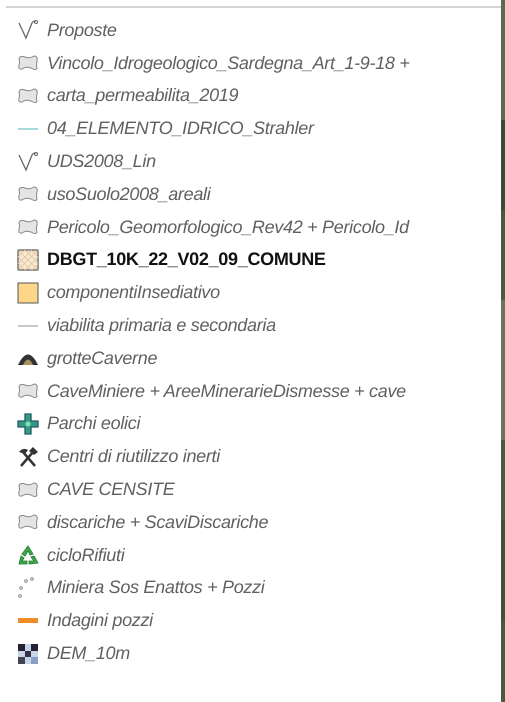  What do you see at coordinates (133, 292) in the screenshot?
I see `layer-name: componentiInsediativo` at bounding box center [133, 292].